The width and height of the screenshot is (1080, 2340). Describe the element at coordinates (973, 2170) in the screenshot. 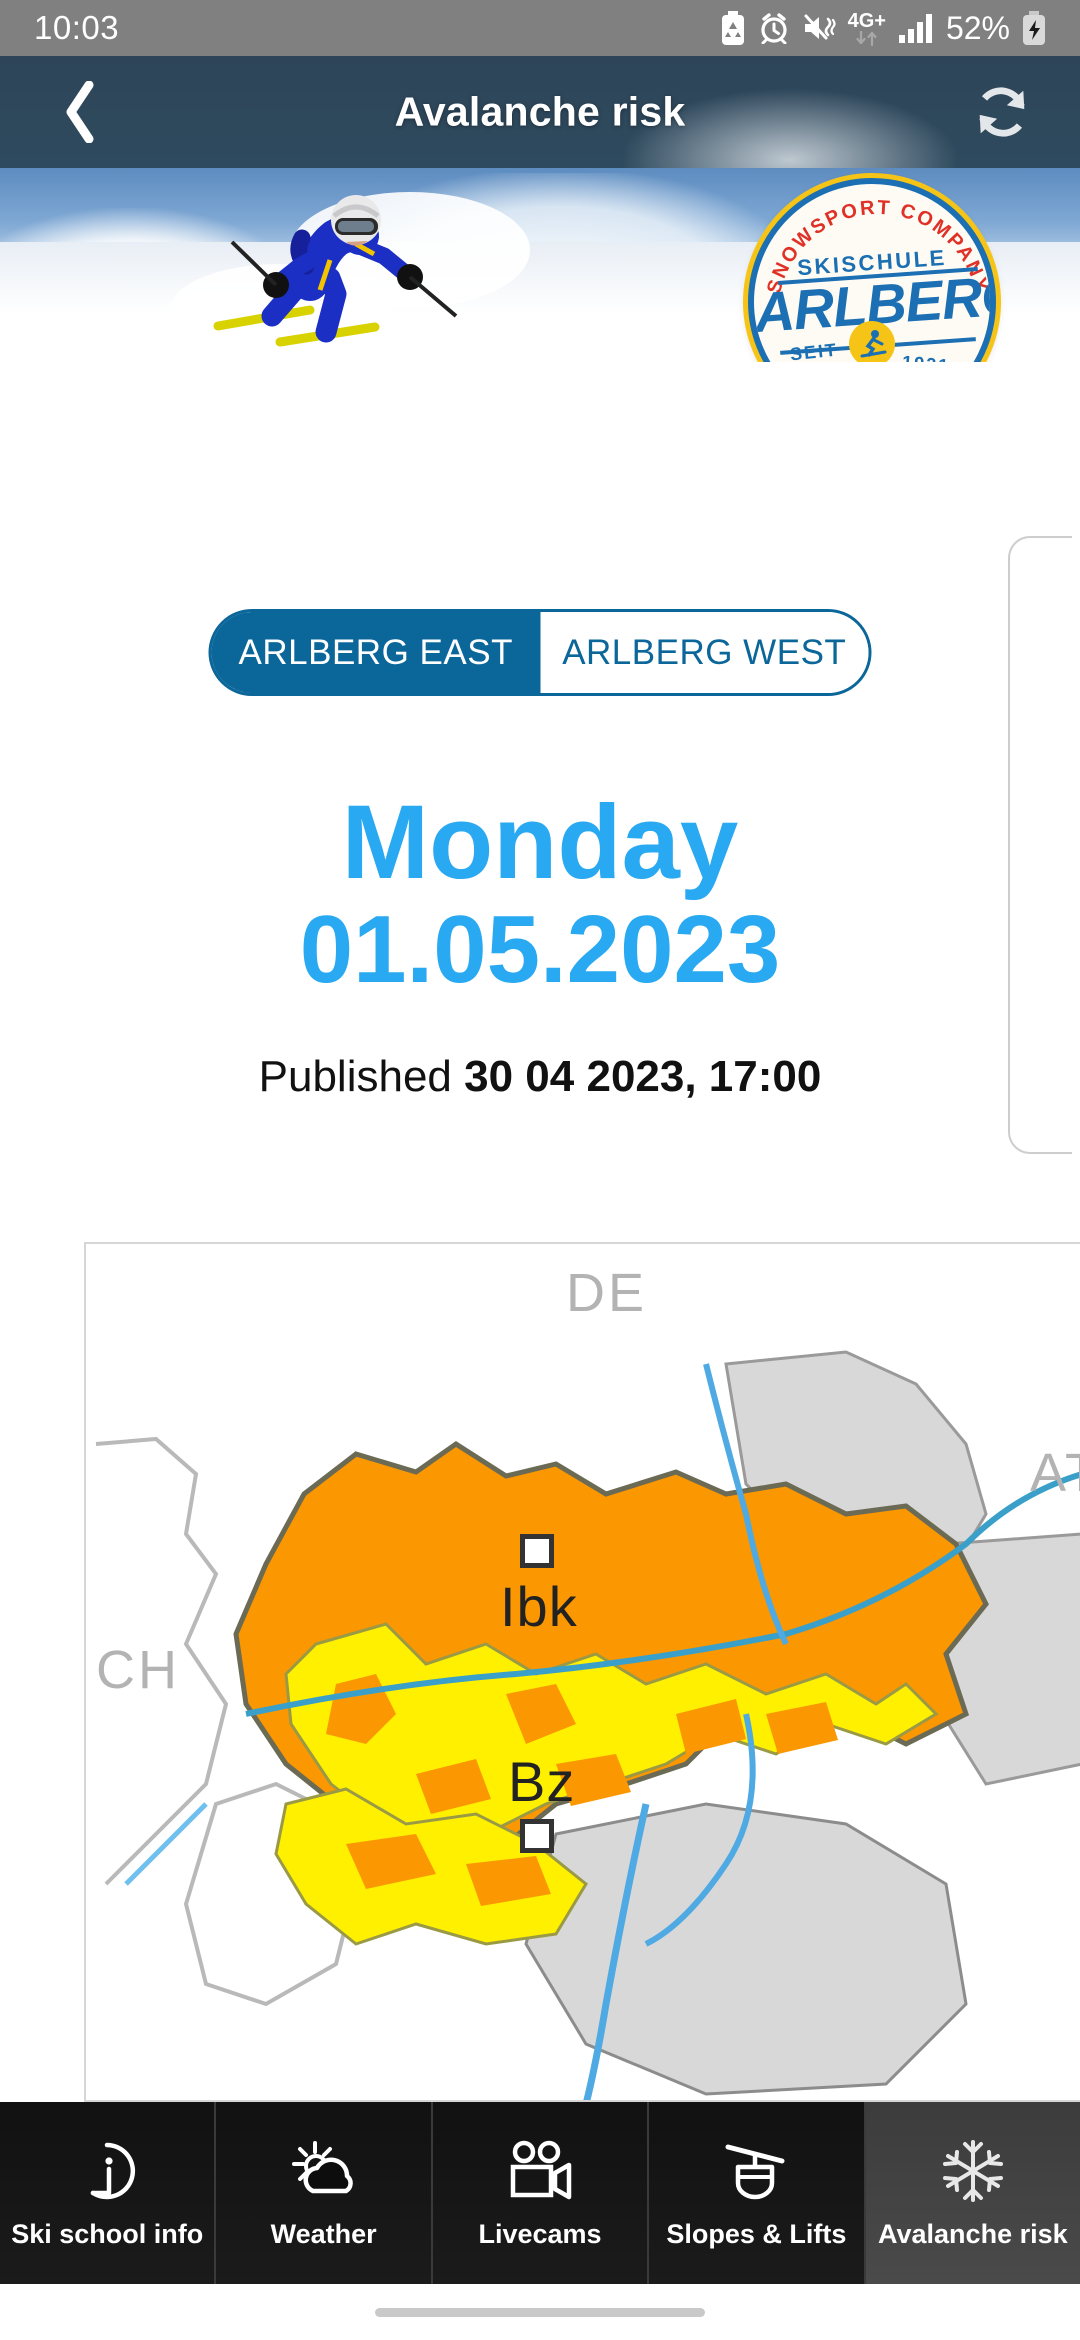

I see `snowflake-icon` at that location.